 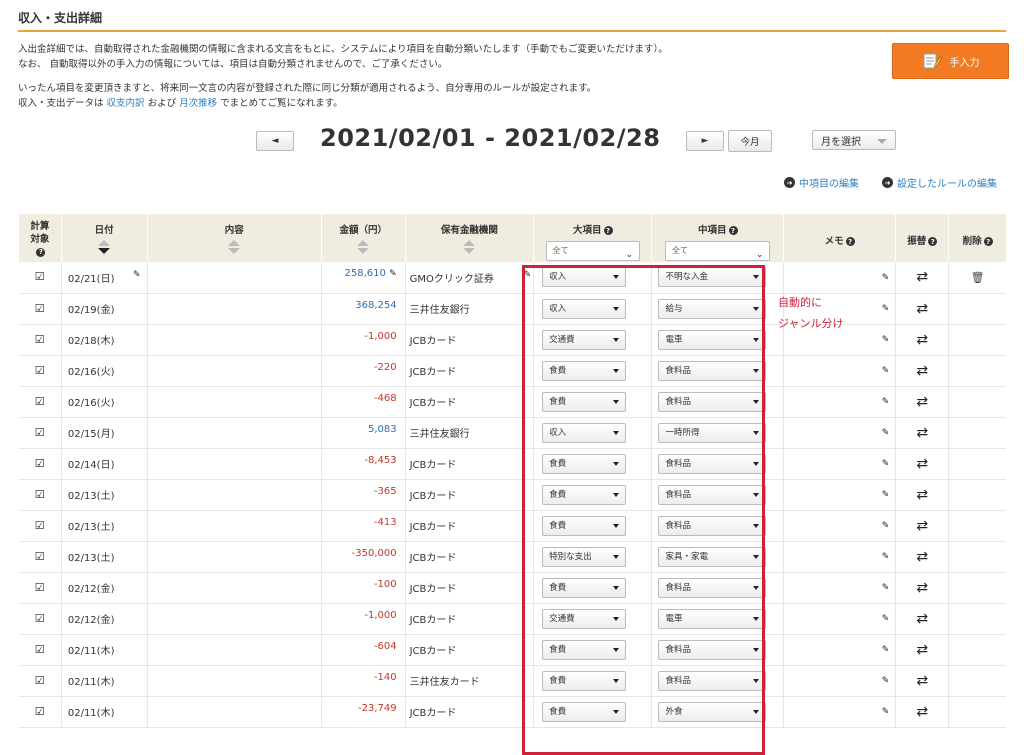 I want to click on mid-category-select: 一時所得, so click(x=712, y=432).